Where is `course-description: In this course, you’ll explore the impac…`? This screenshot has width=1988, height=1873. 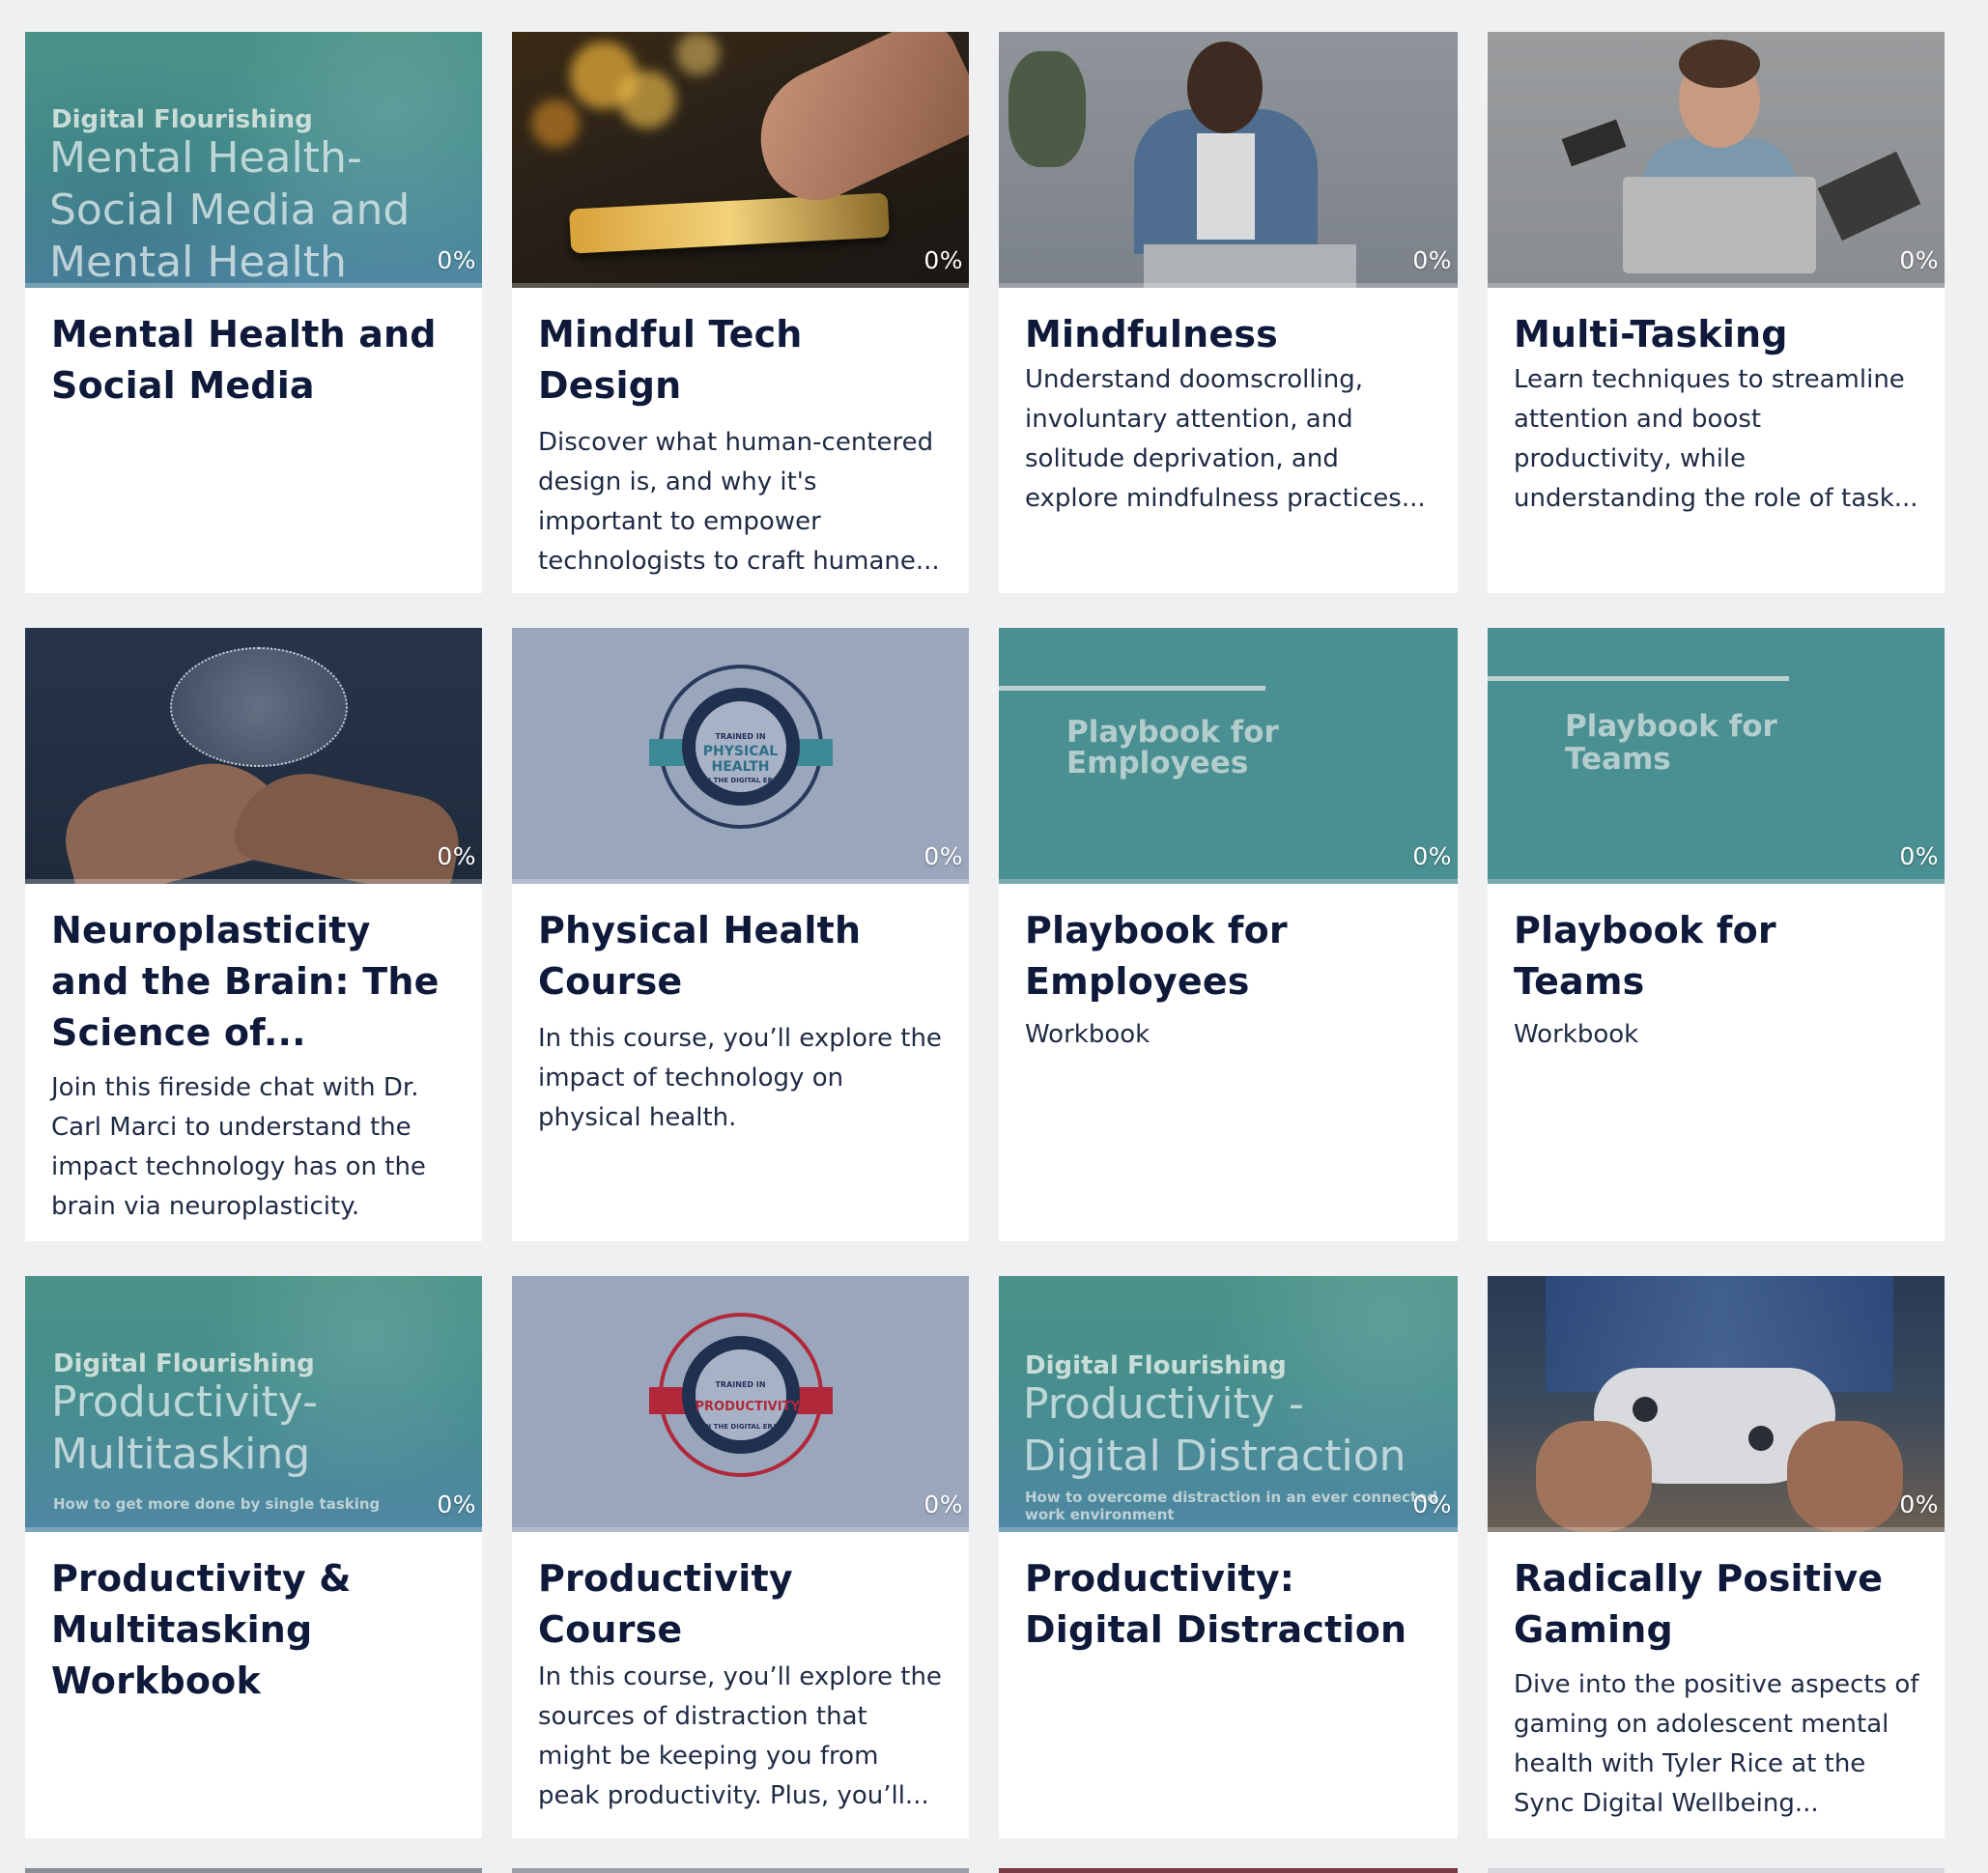
course-description: In this course, you’ll explore the impac… is located at coordinates (740, 1078).